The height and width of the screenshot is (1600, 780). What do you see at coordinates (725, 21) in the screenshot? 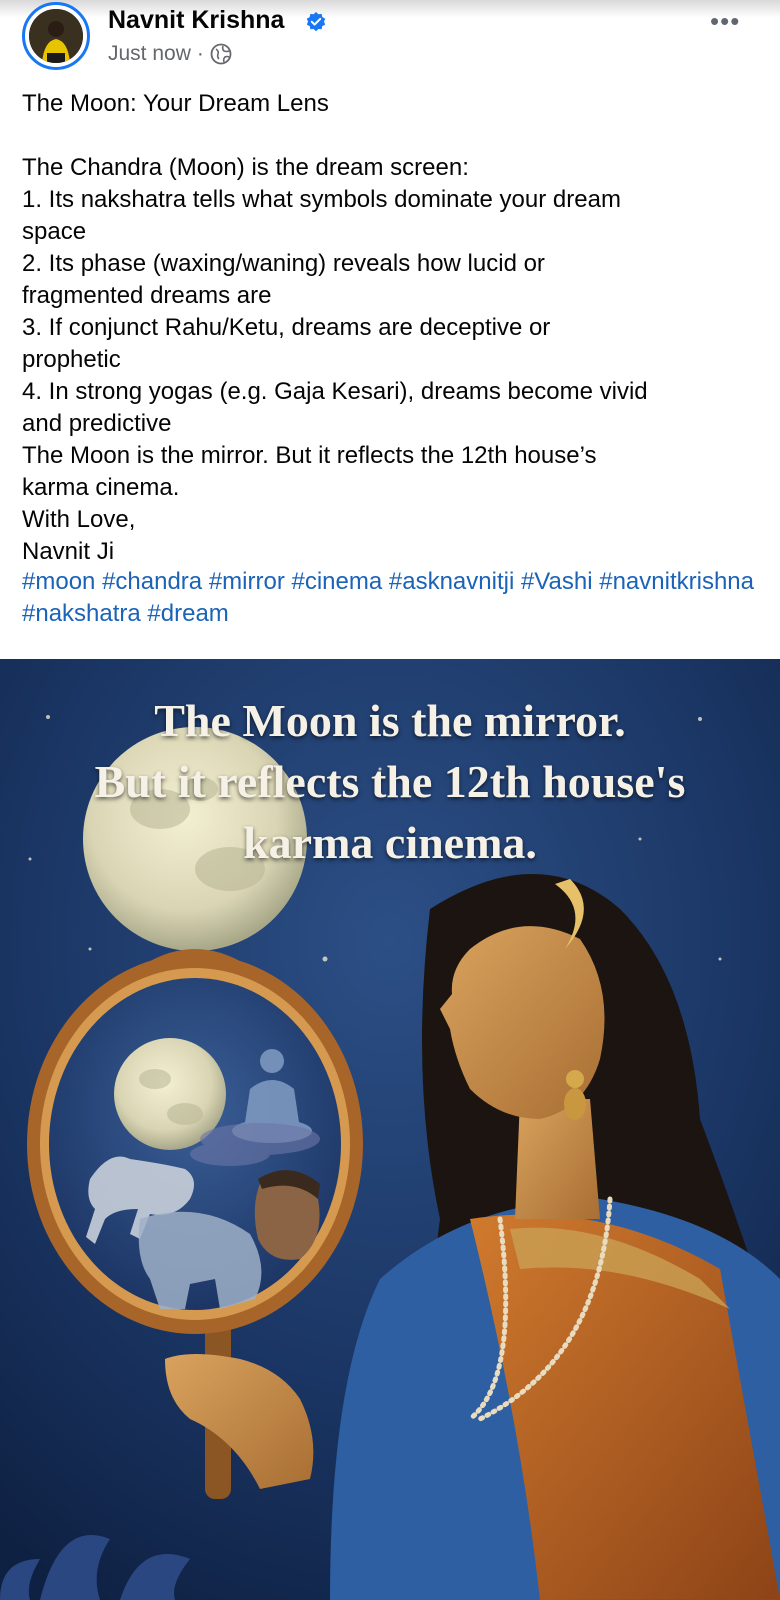
I see `more-options-icon: •••` at bounding box center [725, 21].